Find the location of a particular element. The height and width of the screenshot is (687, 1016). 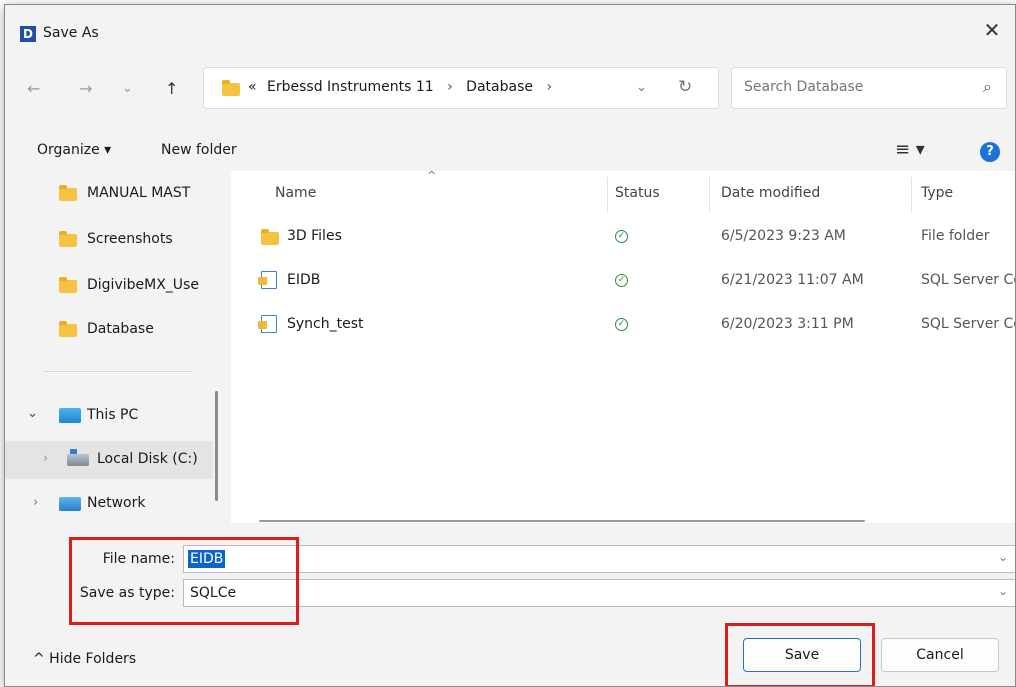

file-name: 3D Files is located at coordinates (314, 236).